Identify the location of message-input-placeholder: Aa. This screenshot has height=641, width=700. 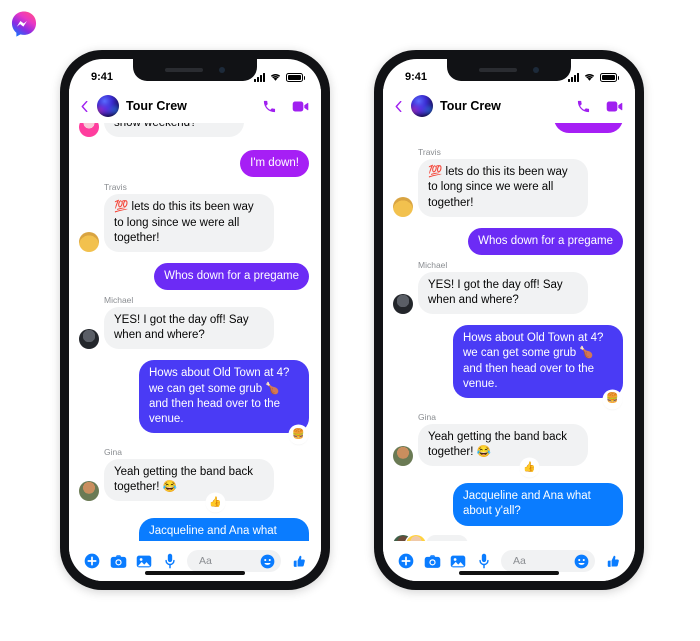
(519, 561).